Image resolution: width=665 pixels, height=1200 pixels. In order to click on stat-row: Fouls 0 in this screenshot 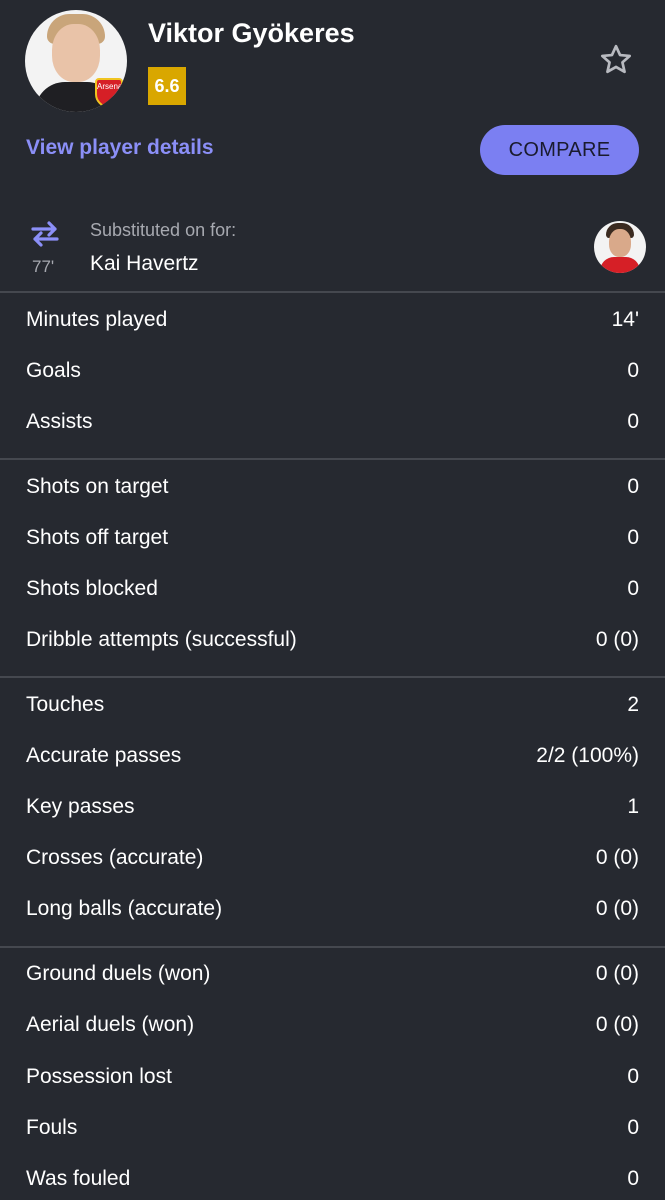, I will do `click(332, 1128)`.